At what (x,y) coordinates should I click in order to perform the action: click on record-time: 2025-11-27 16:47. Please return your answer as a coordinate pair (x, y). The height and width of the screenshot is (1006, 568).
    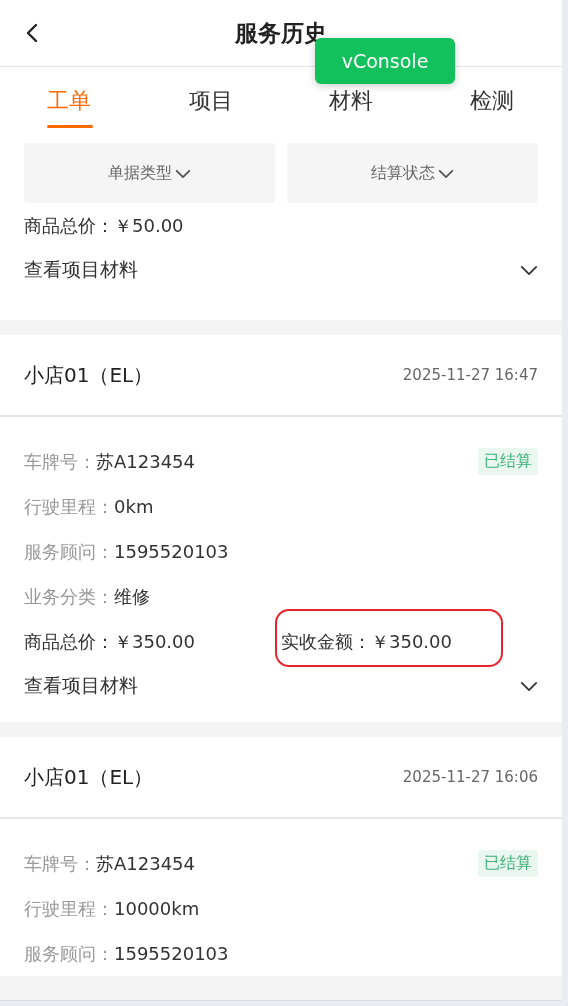
    Looking at the image, I should click on (470, 375).